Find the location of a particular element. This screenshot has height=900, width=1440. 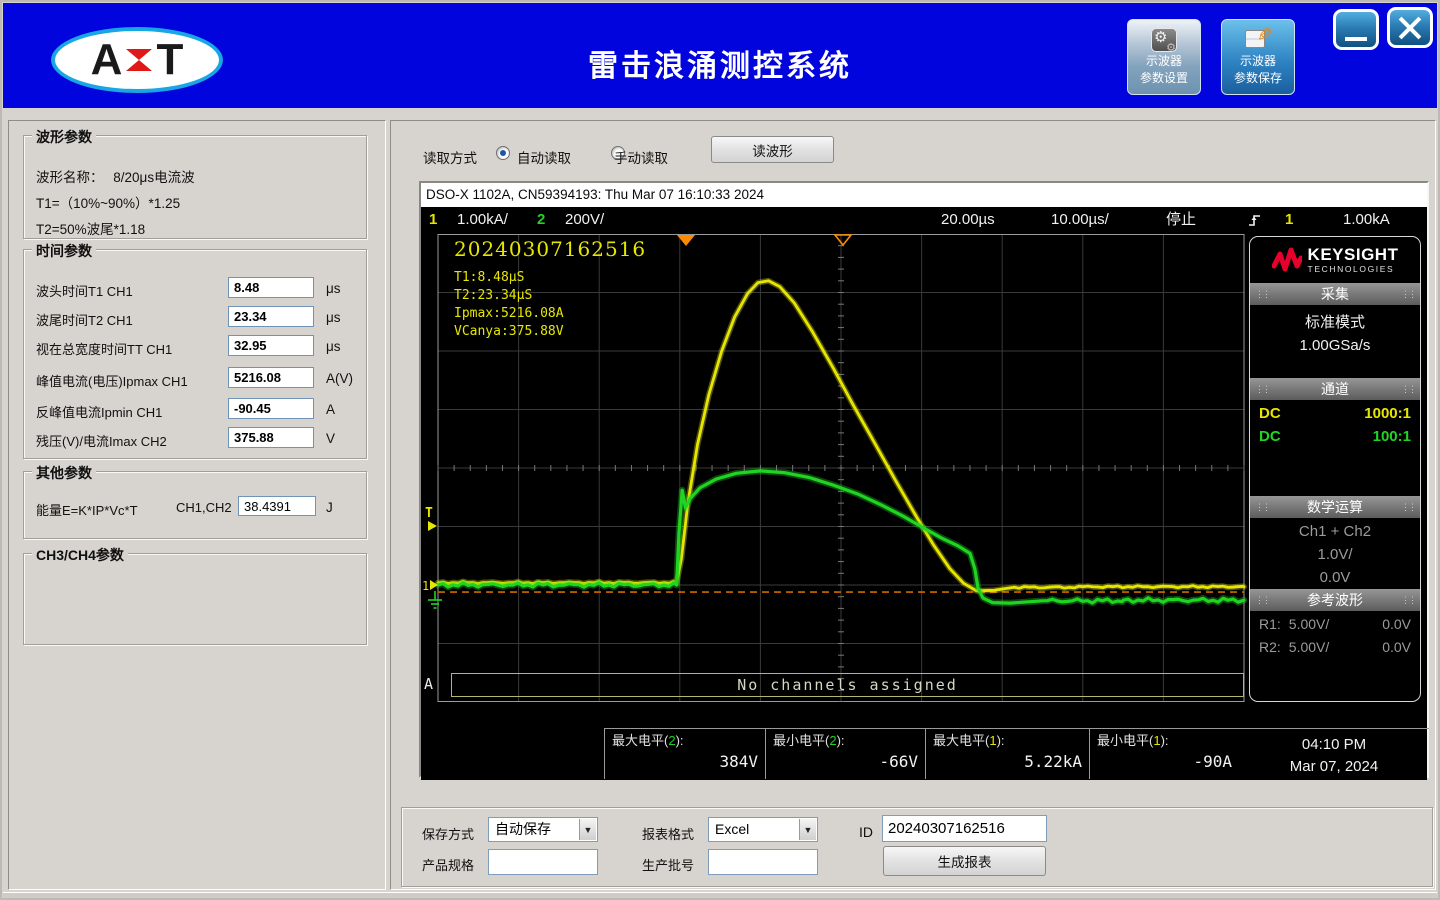

manual-read-label: 手动读取 is located at coordinates (641, 158).